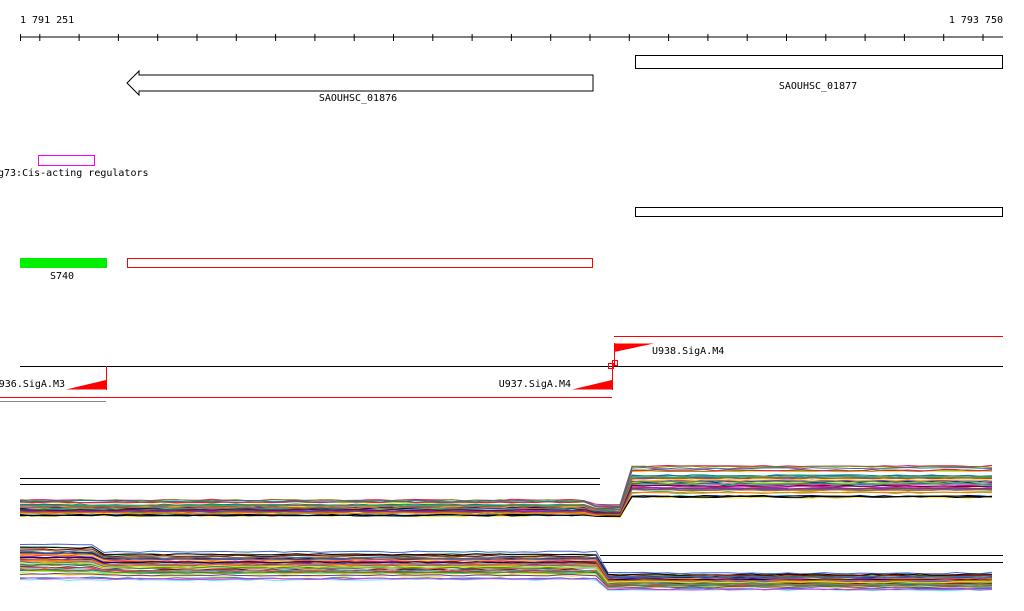 The image size is (1024, 611). I want to click on gene-saouhsc-01877: SAOUHSC_01877, so click(819, 74).